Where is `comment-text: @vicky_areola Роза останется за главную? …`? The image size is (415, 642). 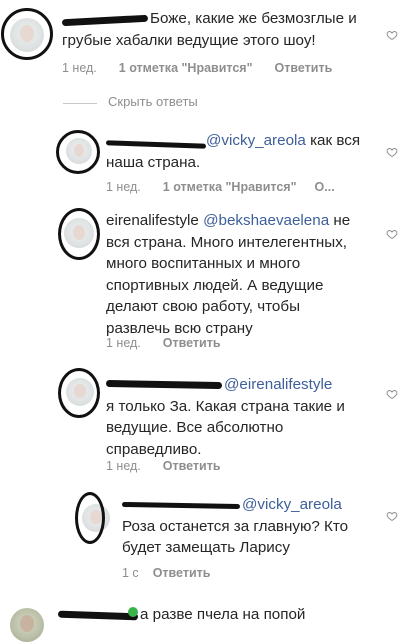 comment-text: @vicky_areola Роза останется за главную? … is located at coordinates (235, 526).